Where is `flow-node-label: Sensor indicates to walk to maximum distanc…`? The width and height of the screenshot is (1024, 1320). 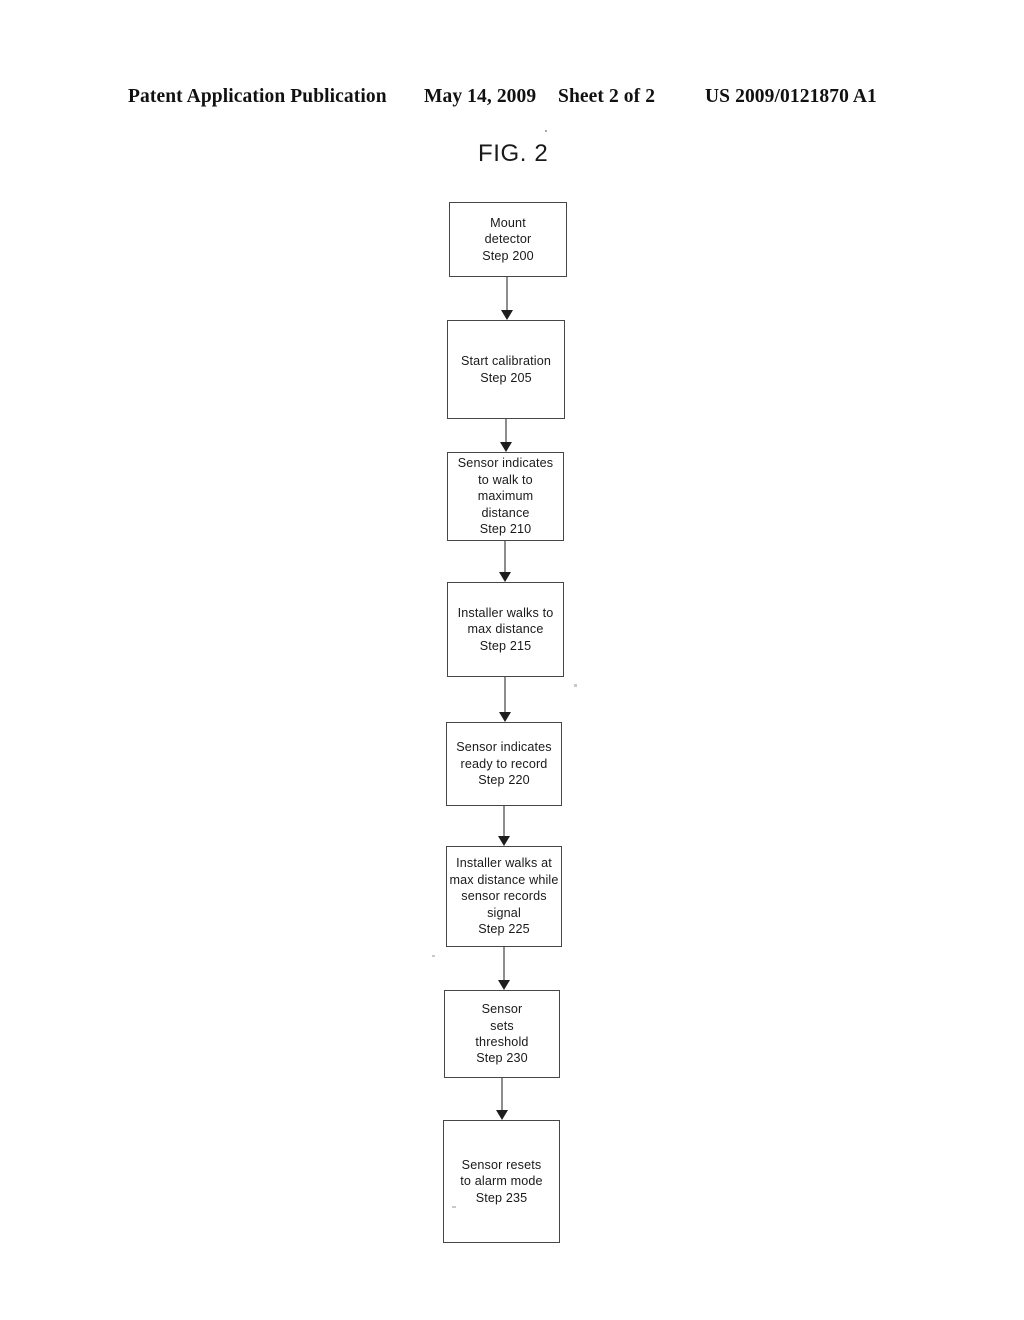 flow-node-label: Sensor indicates to walk to maximum distanc… is located at coordinates (505, 496).